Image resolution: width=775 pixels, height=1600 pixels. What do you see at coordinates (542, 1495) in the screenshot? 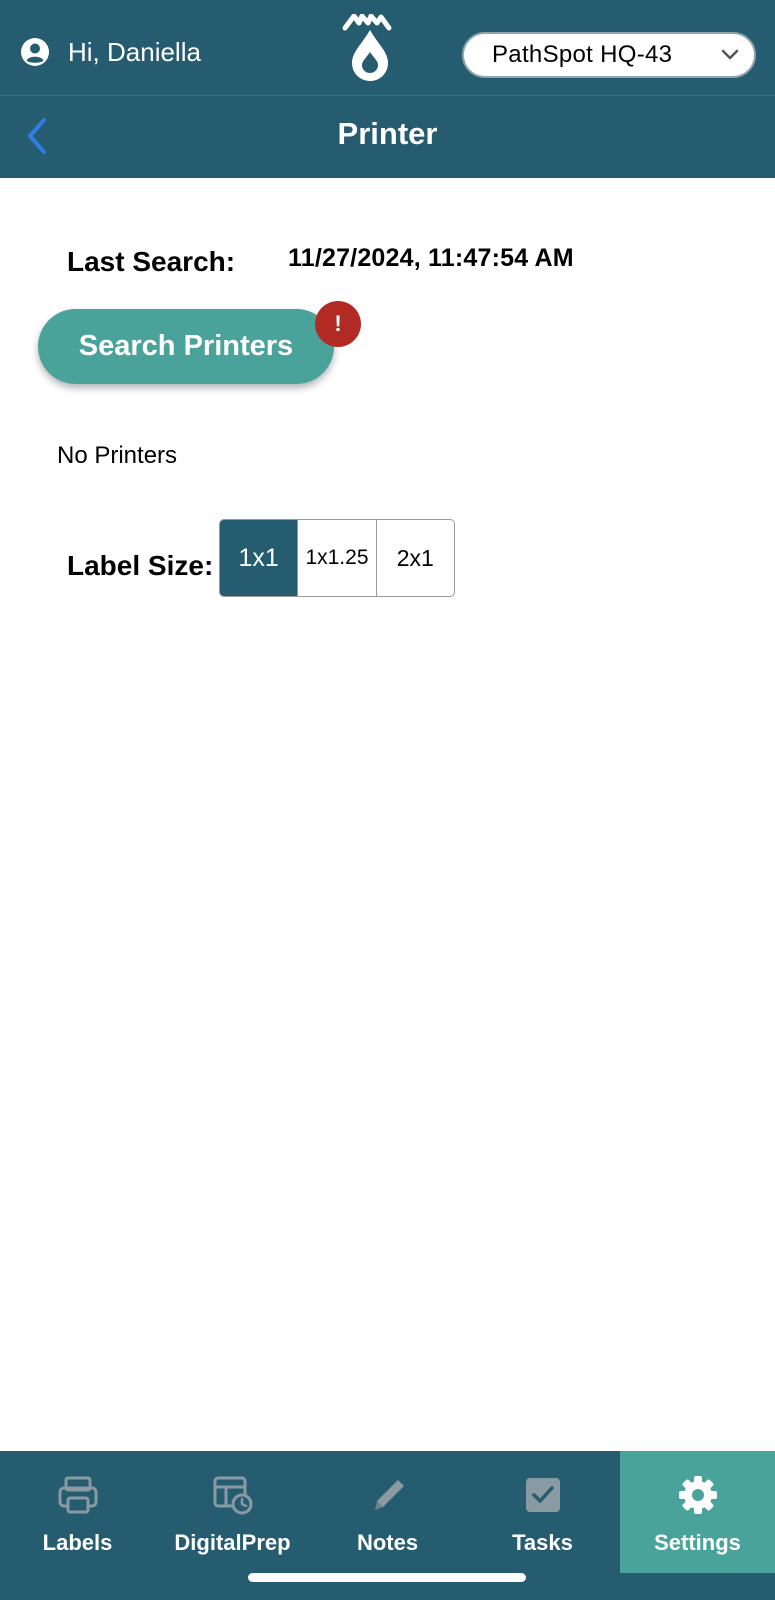
I see `checkbox-icon` at bounding box center [542, 1495].